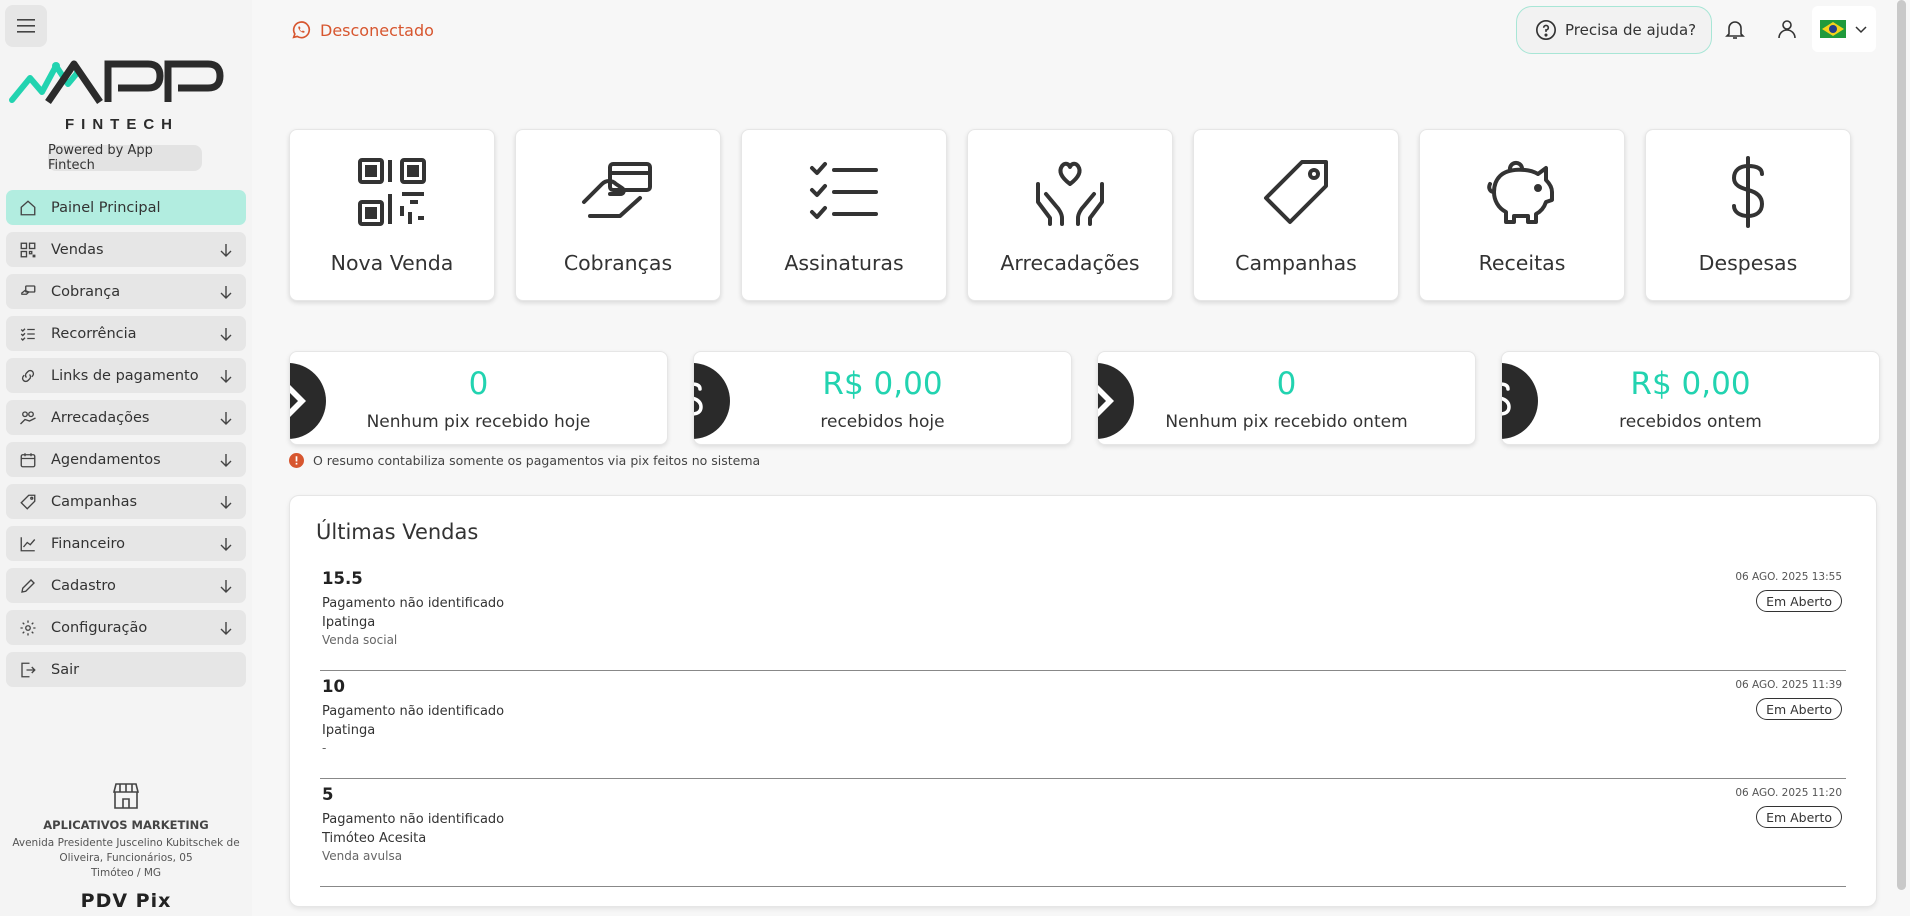 The image size is (1910, 916). Describe the element at coordinates (28, 459) in the screenshot. I see `calendar-icon` at that location.